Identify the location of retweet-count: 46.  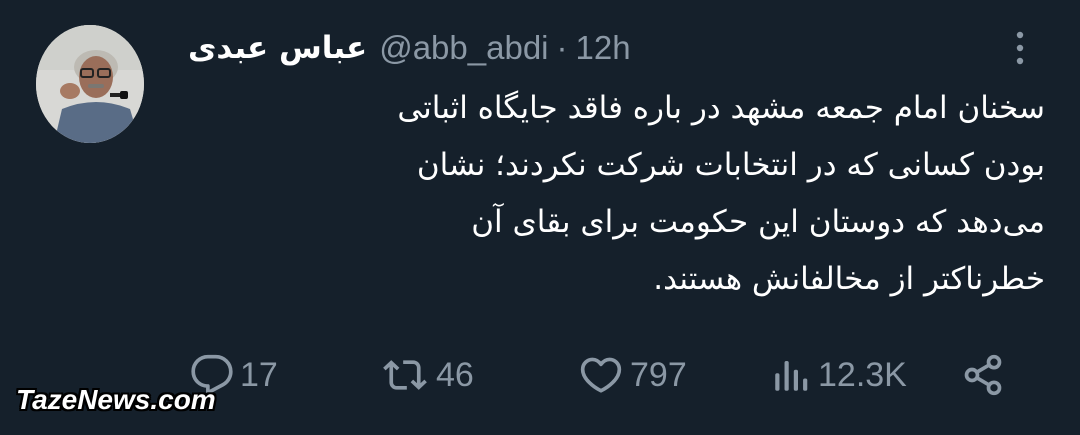
(455, 374).